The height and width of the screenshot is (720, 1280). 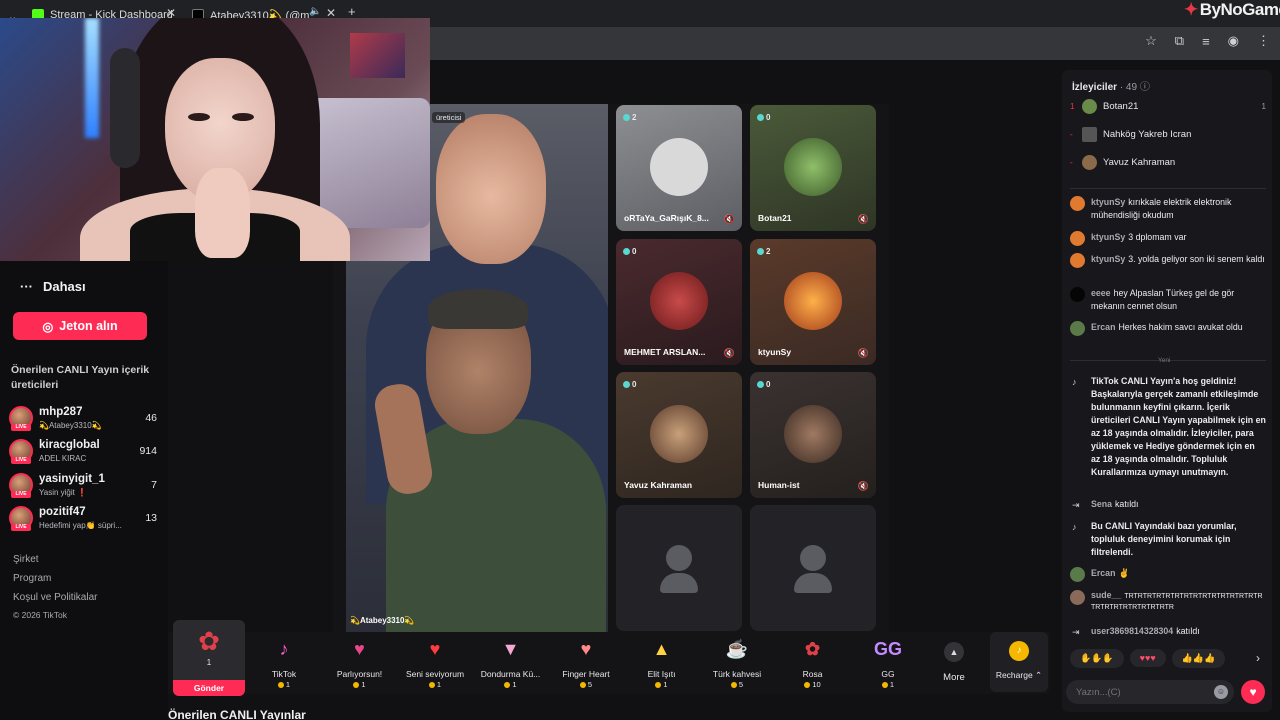 I want to click on more-label: Dahası, so click(x=64, y=286).